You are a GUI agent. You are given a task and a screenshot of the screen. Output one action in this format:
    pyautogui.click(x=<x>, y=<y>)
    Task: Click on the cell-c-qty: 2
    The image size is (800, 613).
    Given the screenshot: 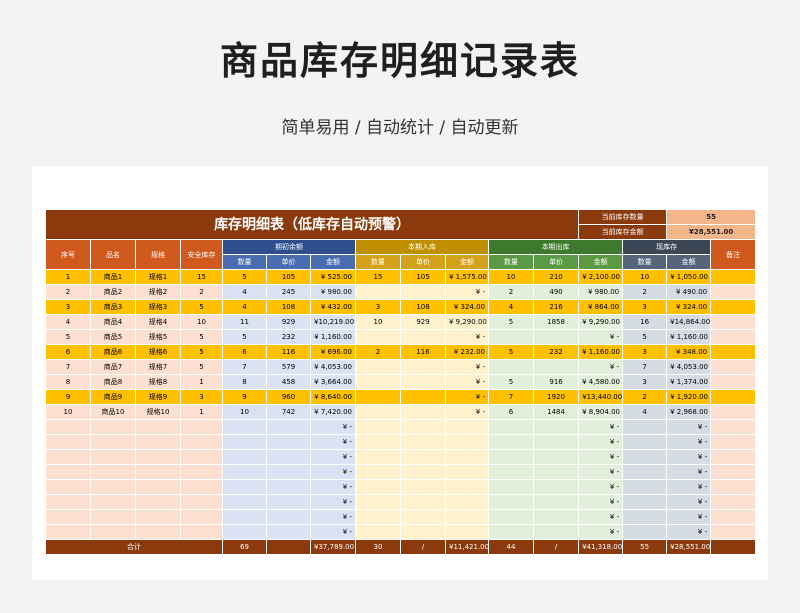 What is the action you would take?
    pyautogui.click(x=645, y=397)
    